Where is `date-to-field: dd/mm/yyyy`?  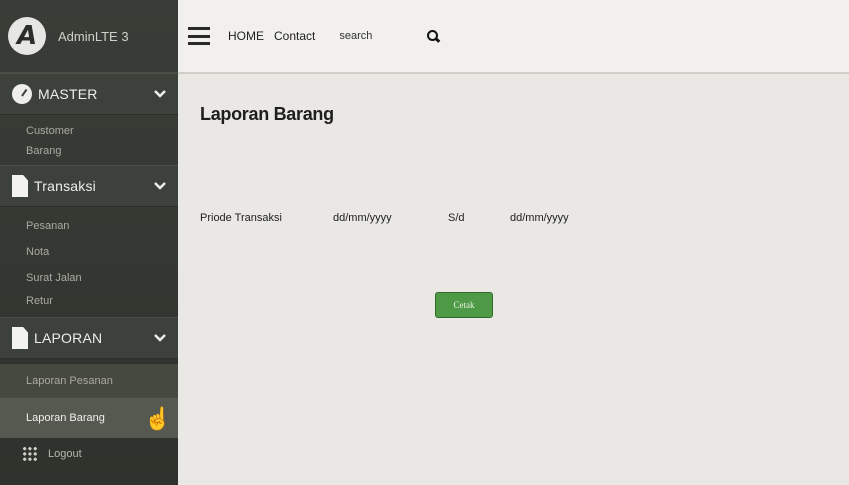 date-to-field: dd/mm/yyyy is located at coordinates (539, 218).